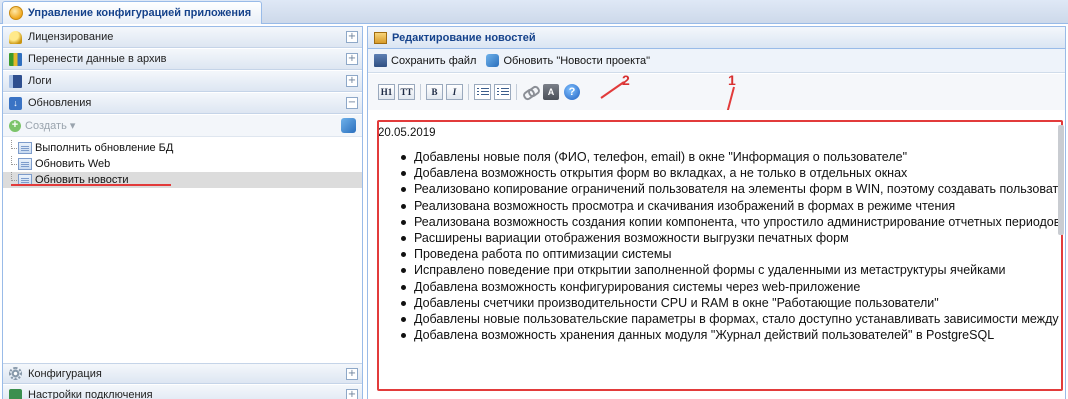 The width and height of the screenshot is (1068, 399). I want to click on editor-toolbar: H1 TT B I A ?, so click(479, 92).